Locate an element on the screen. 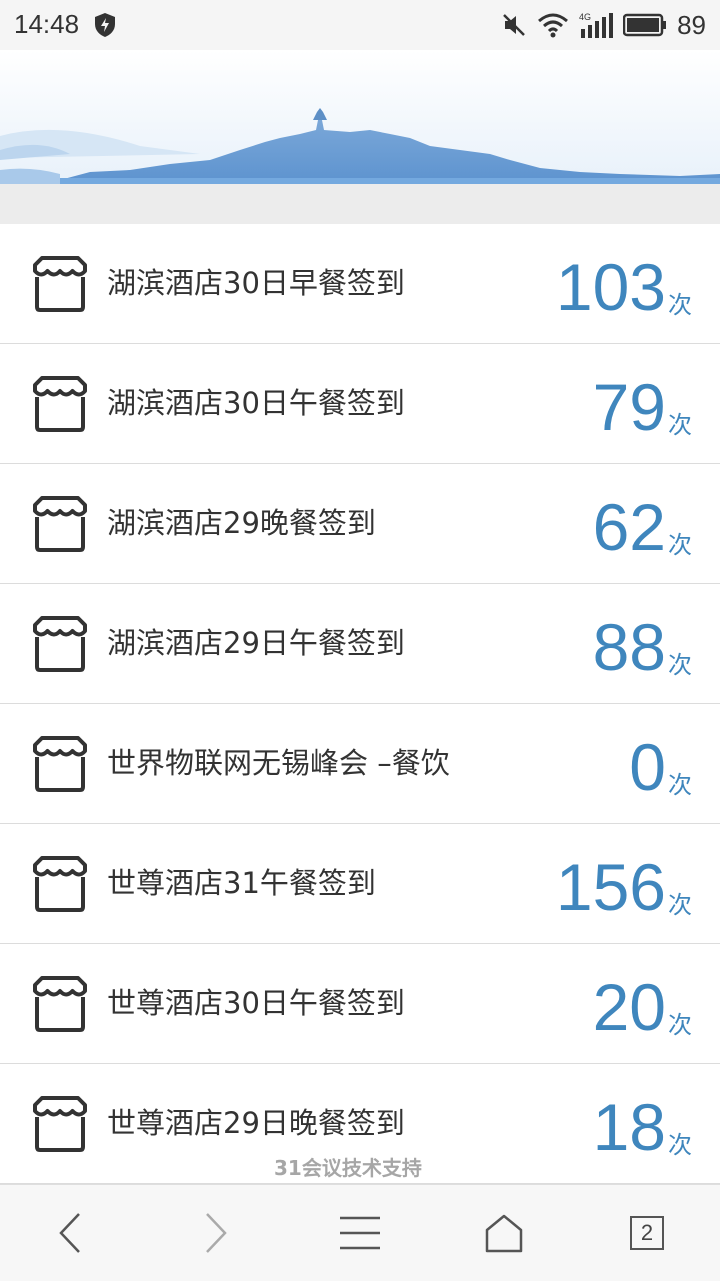 The height and width of the screenshot is (1281, 720). status-indicators: 4G 89 is located at coordinates (603, 25).